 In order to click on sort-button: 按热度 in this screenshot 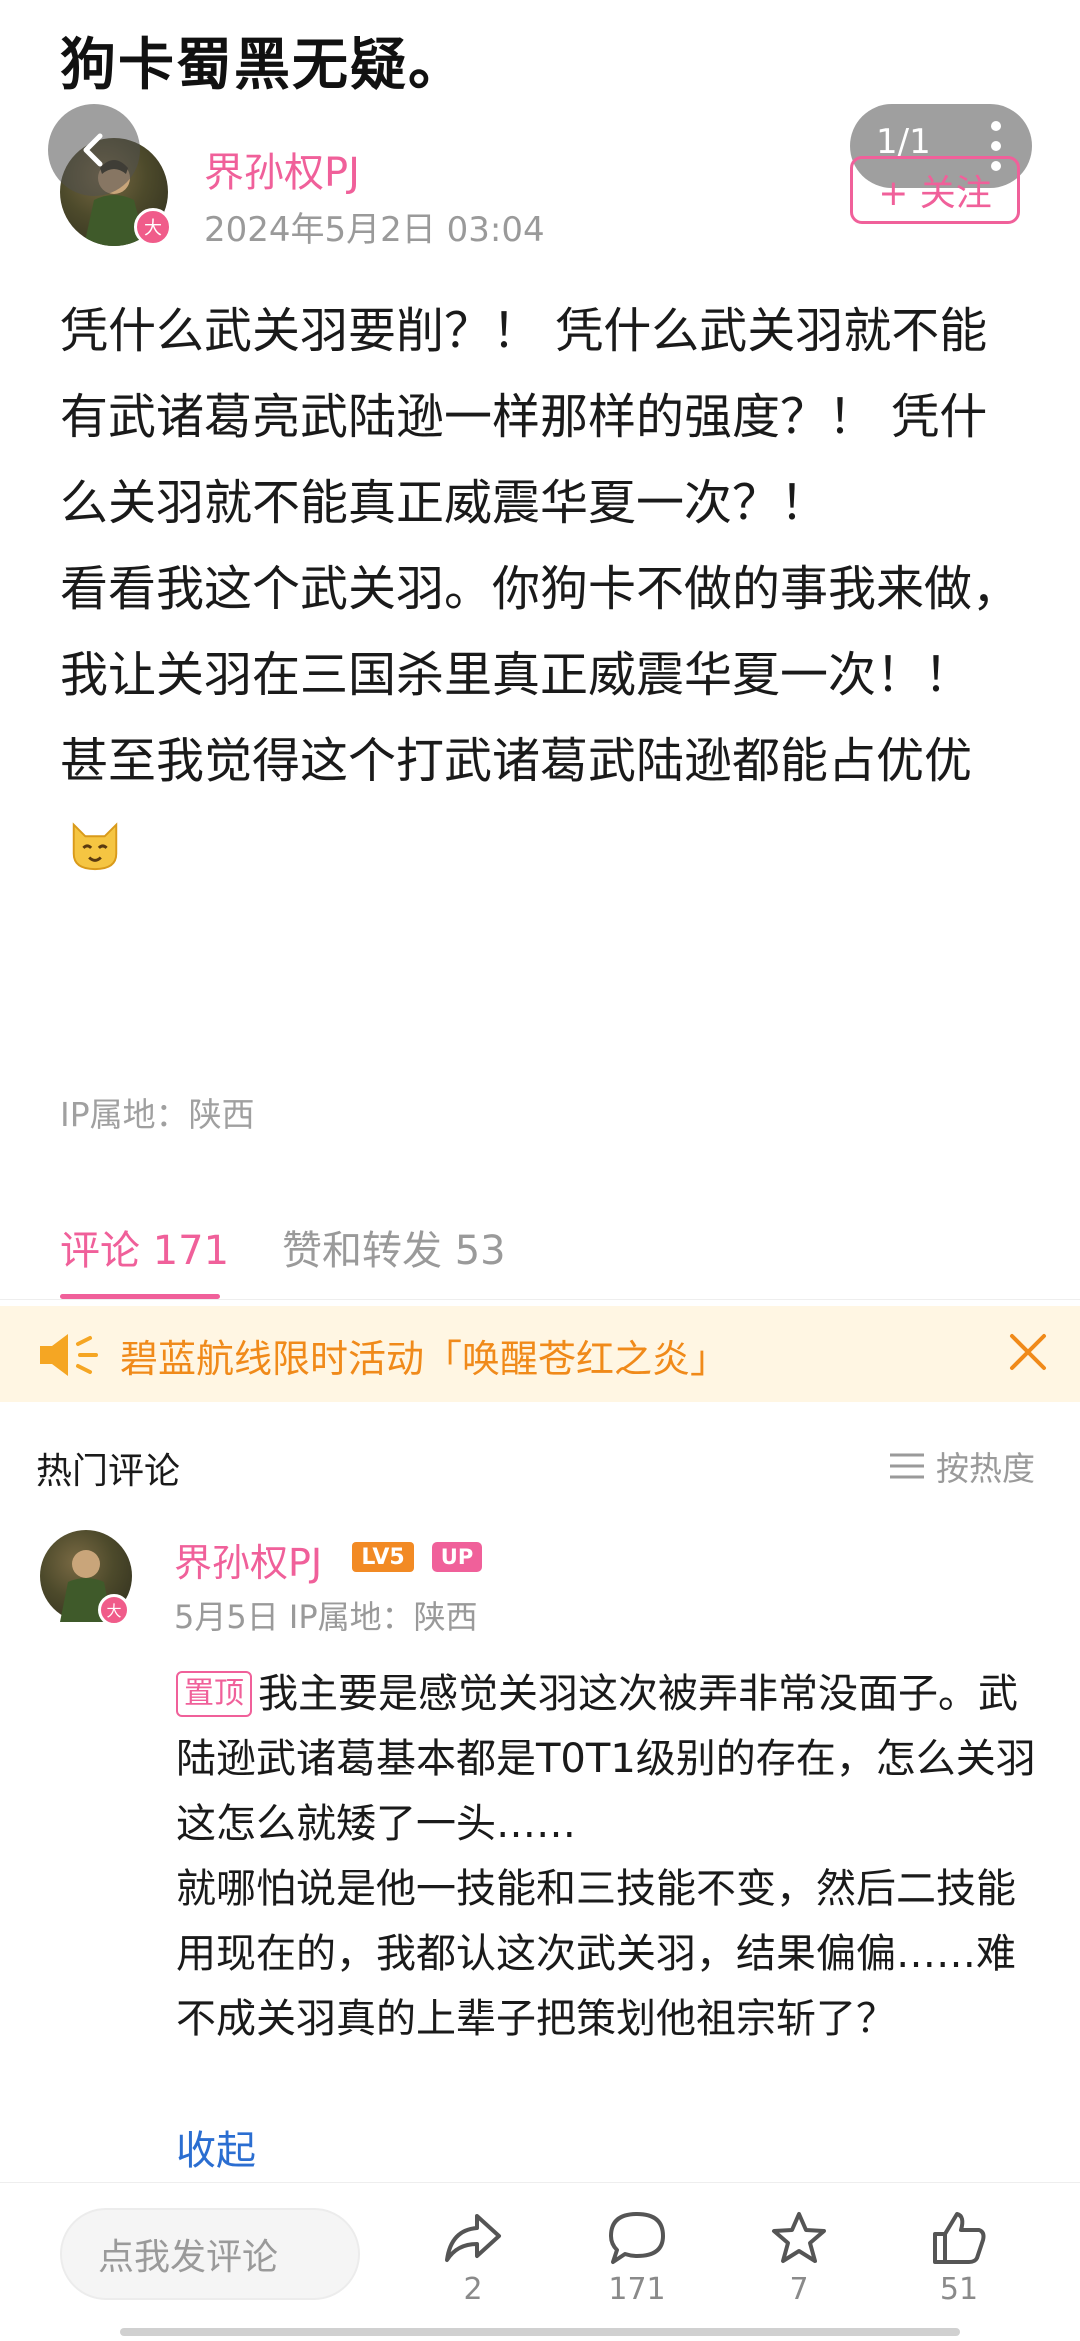, I will do `click(961, 1466)`.